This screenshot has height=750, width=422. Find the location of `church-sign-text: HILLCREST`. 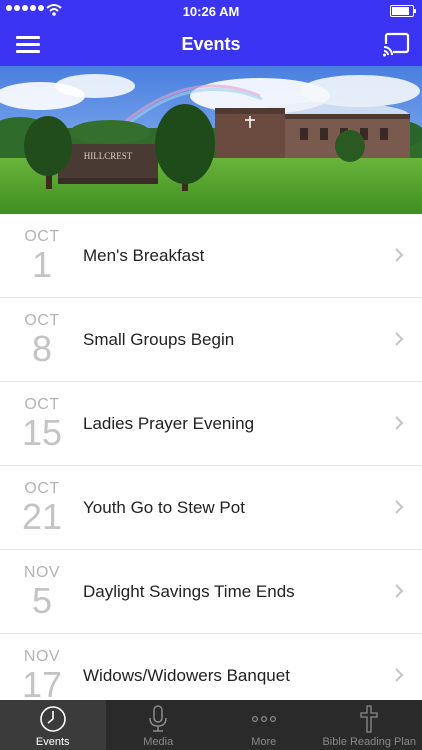

church-sign-text: HILLCREST is located at coordinates (108, 156).